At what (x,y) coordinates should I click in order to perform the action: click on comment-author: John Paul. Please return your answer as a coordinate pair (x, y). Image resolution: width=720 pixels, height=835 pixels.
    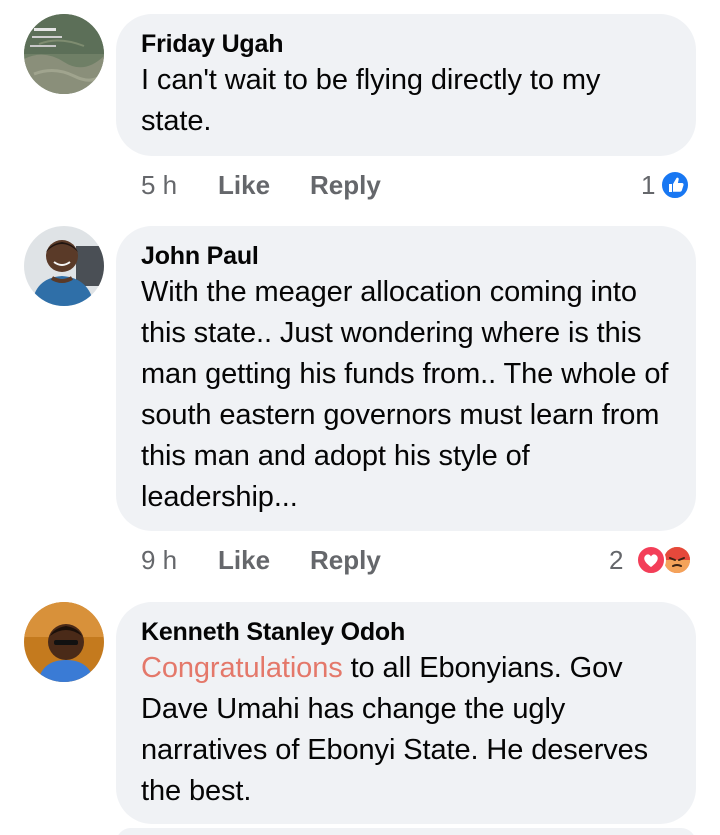
    Looking at the image, I should click on (405, 256).